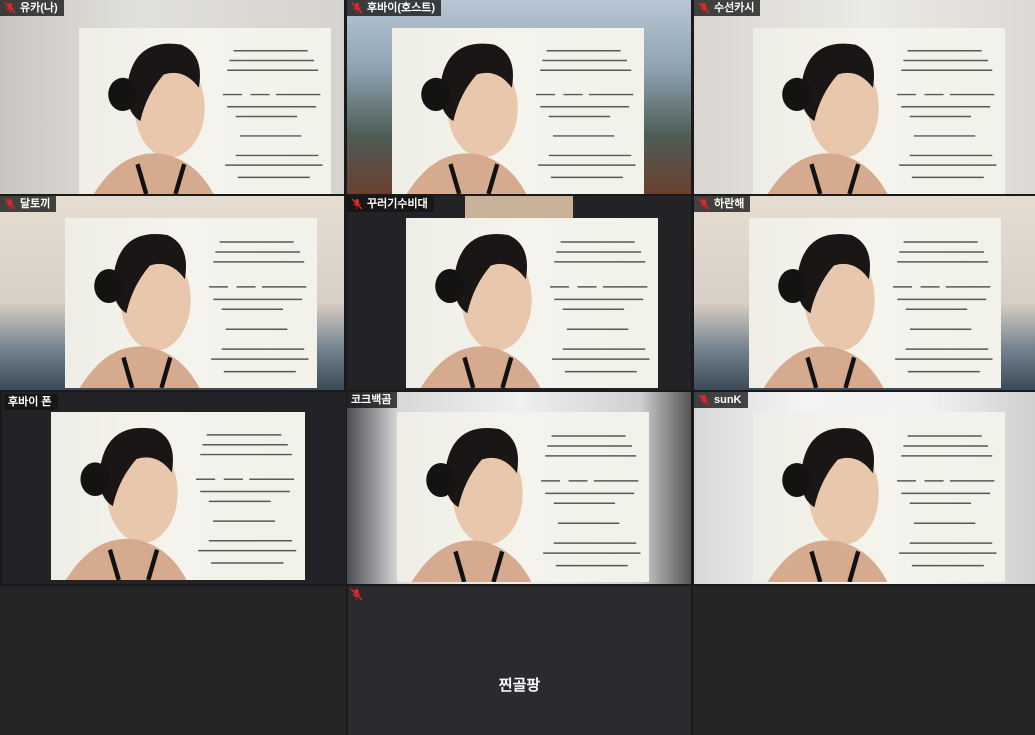 This screenshot has width=1035, height=735. I want to click on participant-tile-2: 후바이(호스트), so click(519, 97).